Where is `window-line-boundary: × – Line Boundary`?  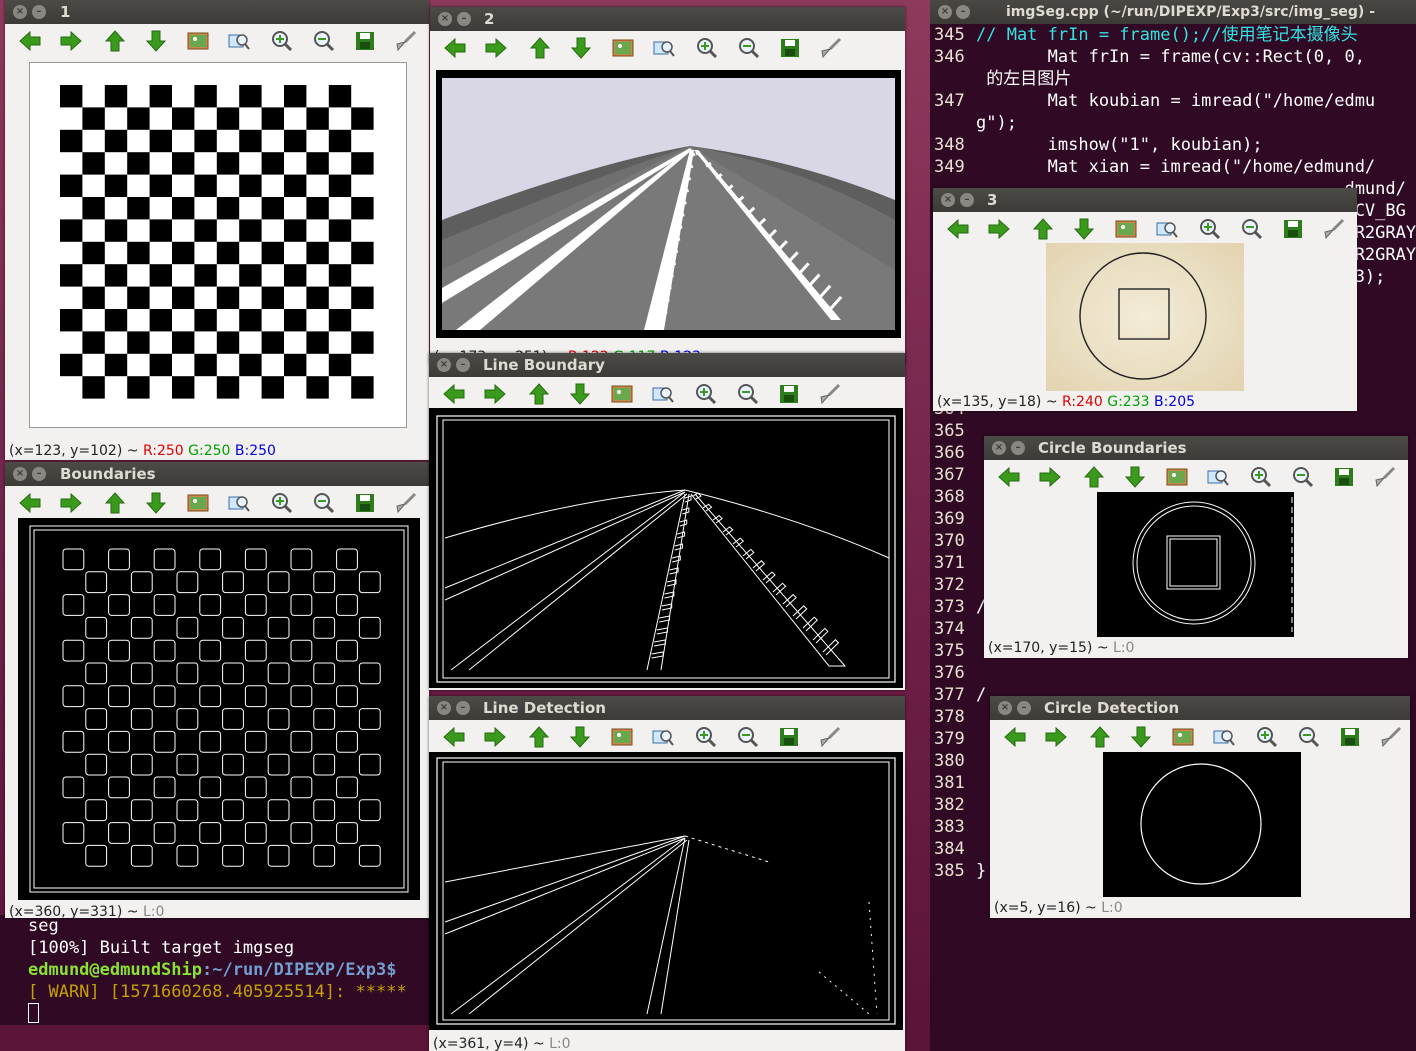
window-line-boundary: × – Line Boundary is located at coordinates (667, 521).